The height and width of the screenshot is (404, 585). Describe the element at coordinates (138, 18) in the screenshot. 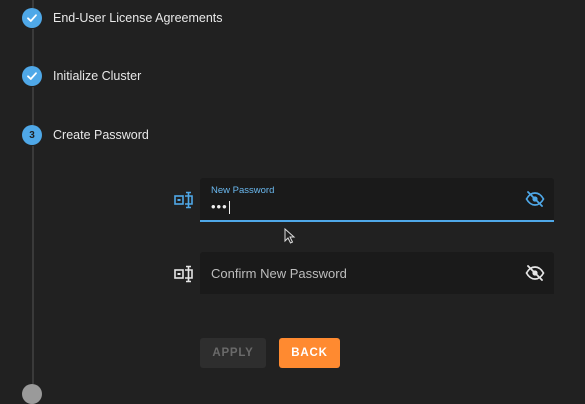

I see `step-label: End-User License Agreements` at that location.